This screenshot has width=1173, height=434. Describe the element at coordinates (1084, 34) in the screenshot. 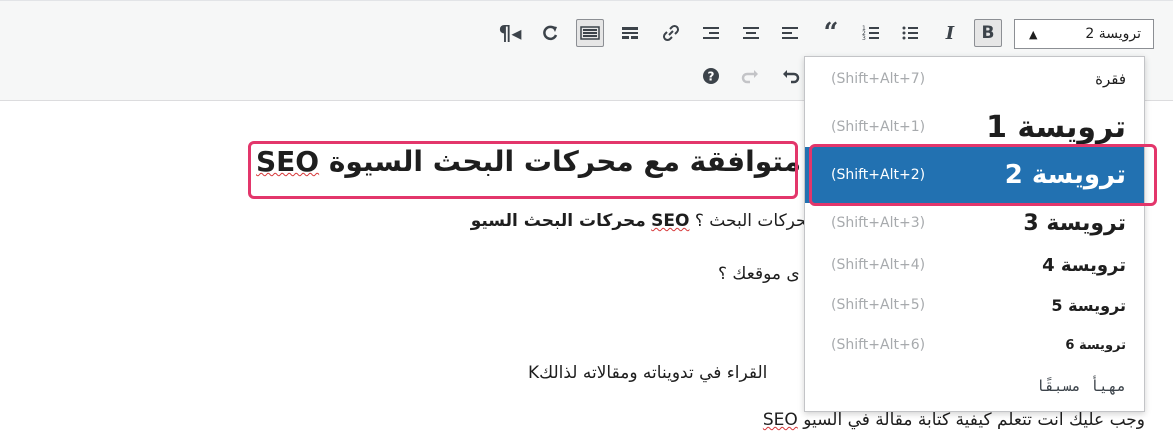

I see `format-select: ▲ ترويسة 2` at that location.